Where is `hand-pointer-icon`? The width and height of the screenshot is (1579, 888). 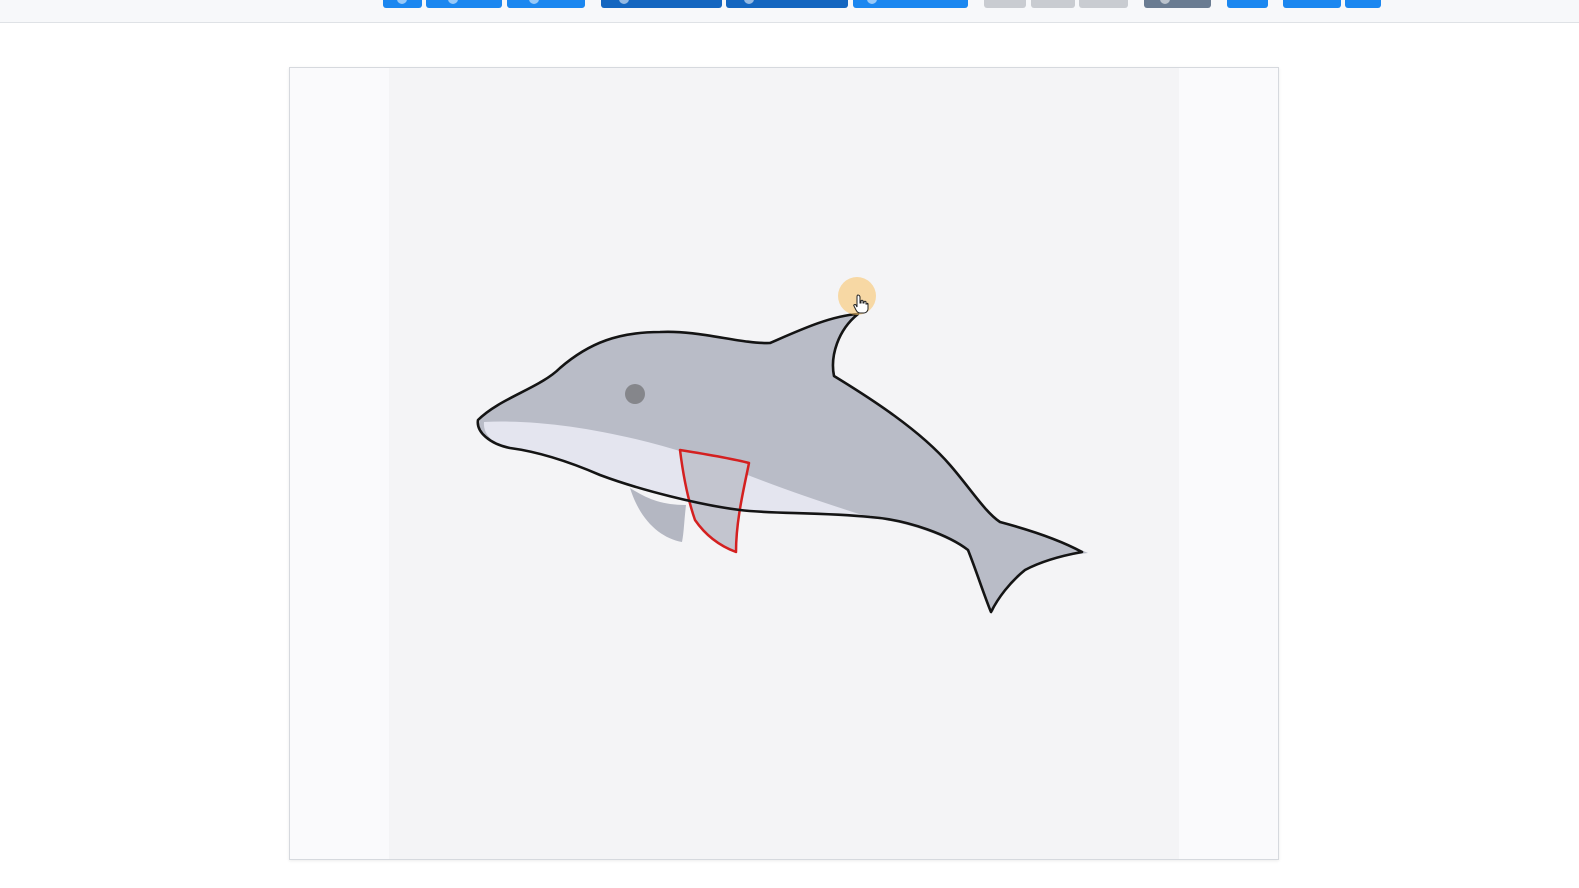 hand-pointer-icon is located at coordinates (861, 304).